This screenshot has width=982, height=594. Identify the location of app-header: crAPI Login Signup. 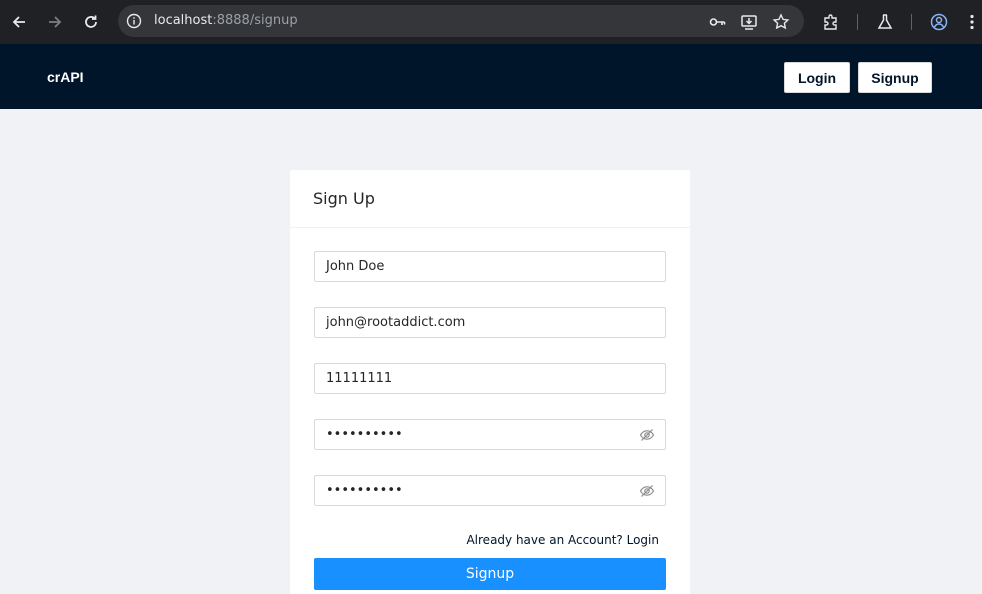
(491, 76).